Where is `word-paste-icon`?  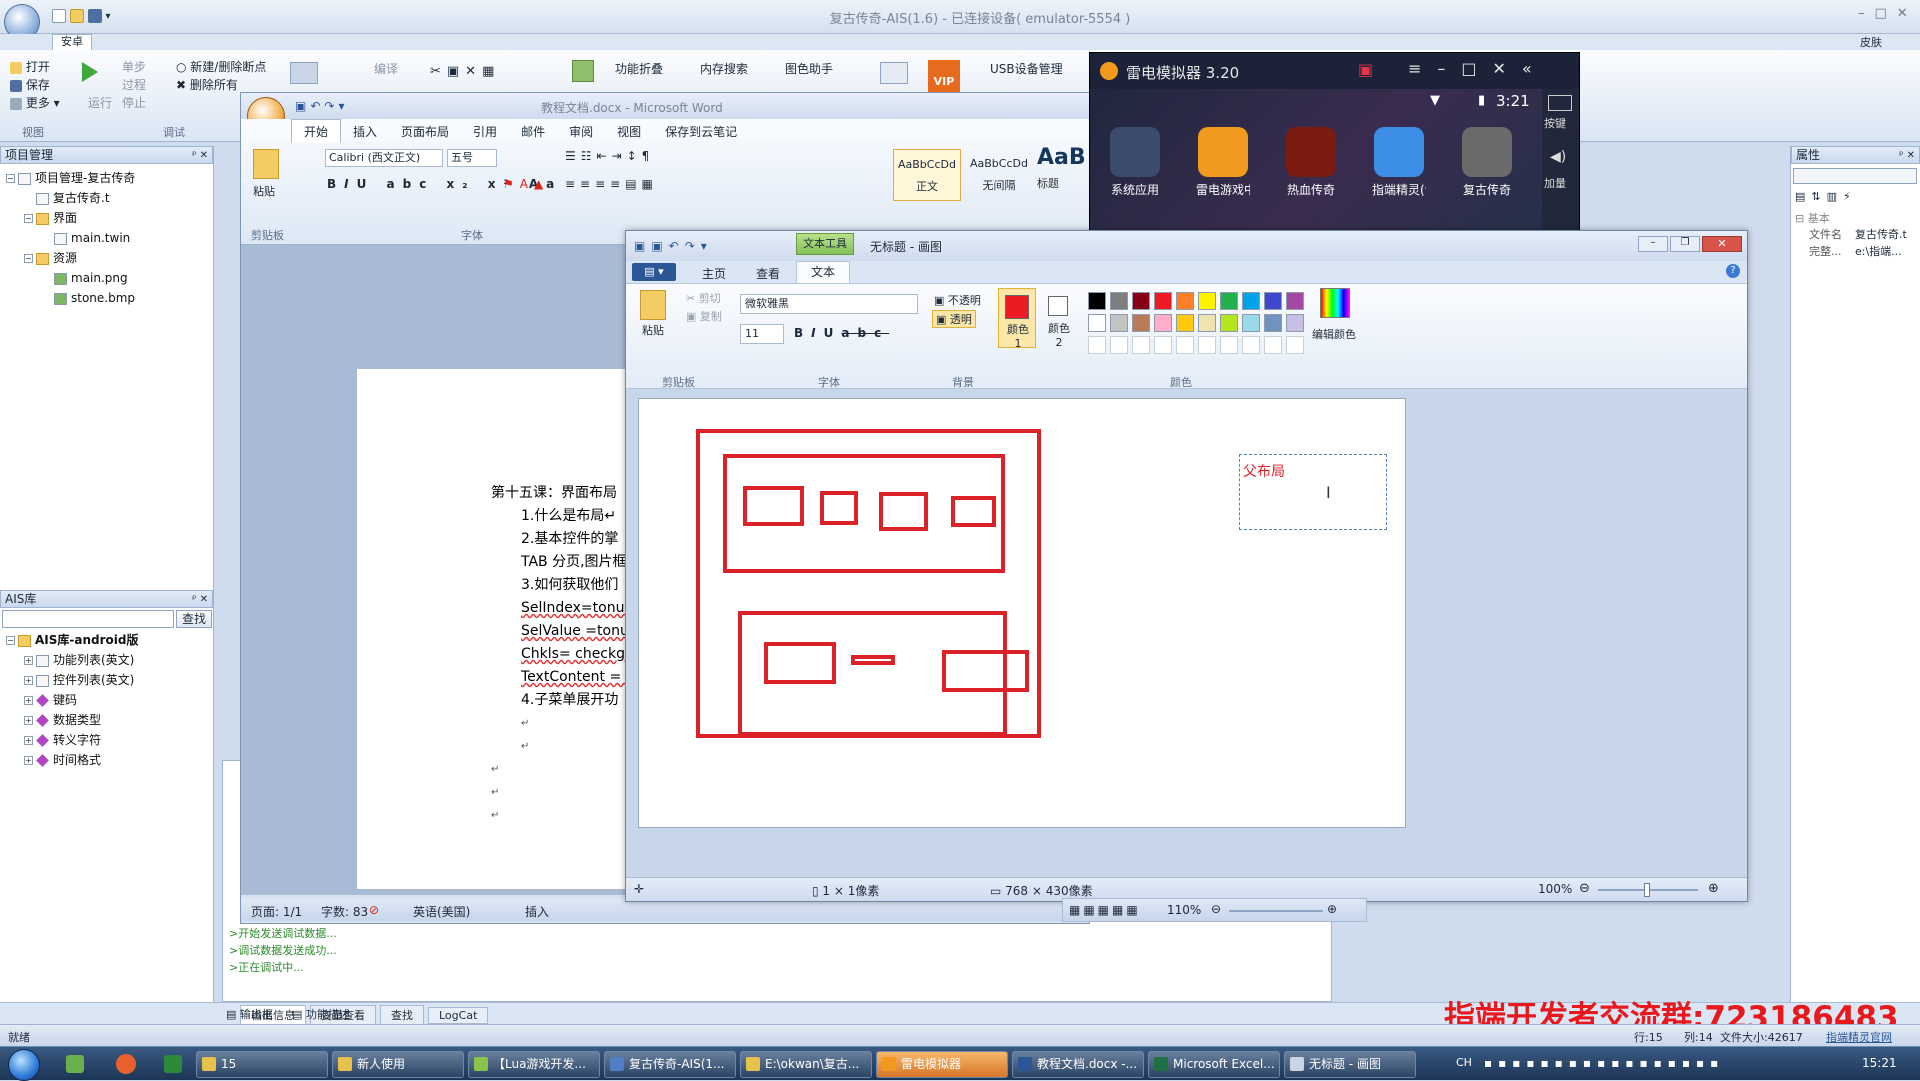
word-paste-icon is located at coordinates (266, 164).